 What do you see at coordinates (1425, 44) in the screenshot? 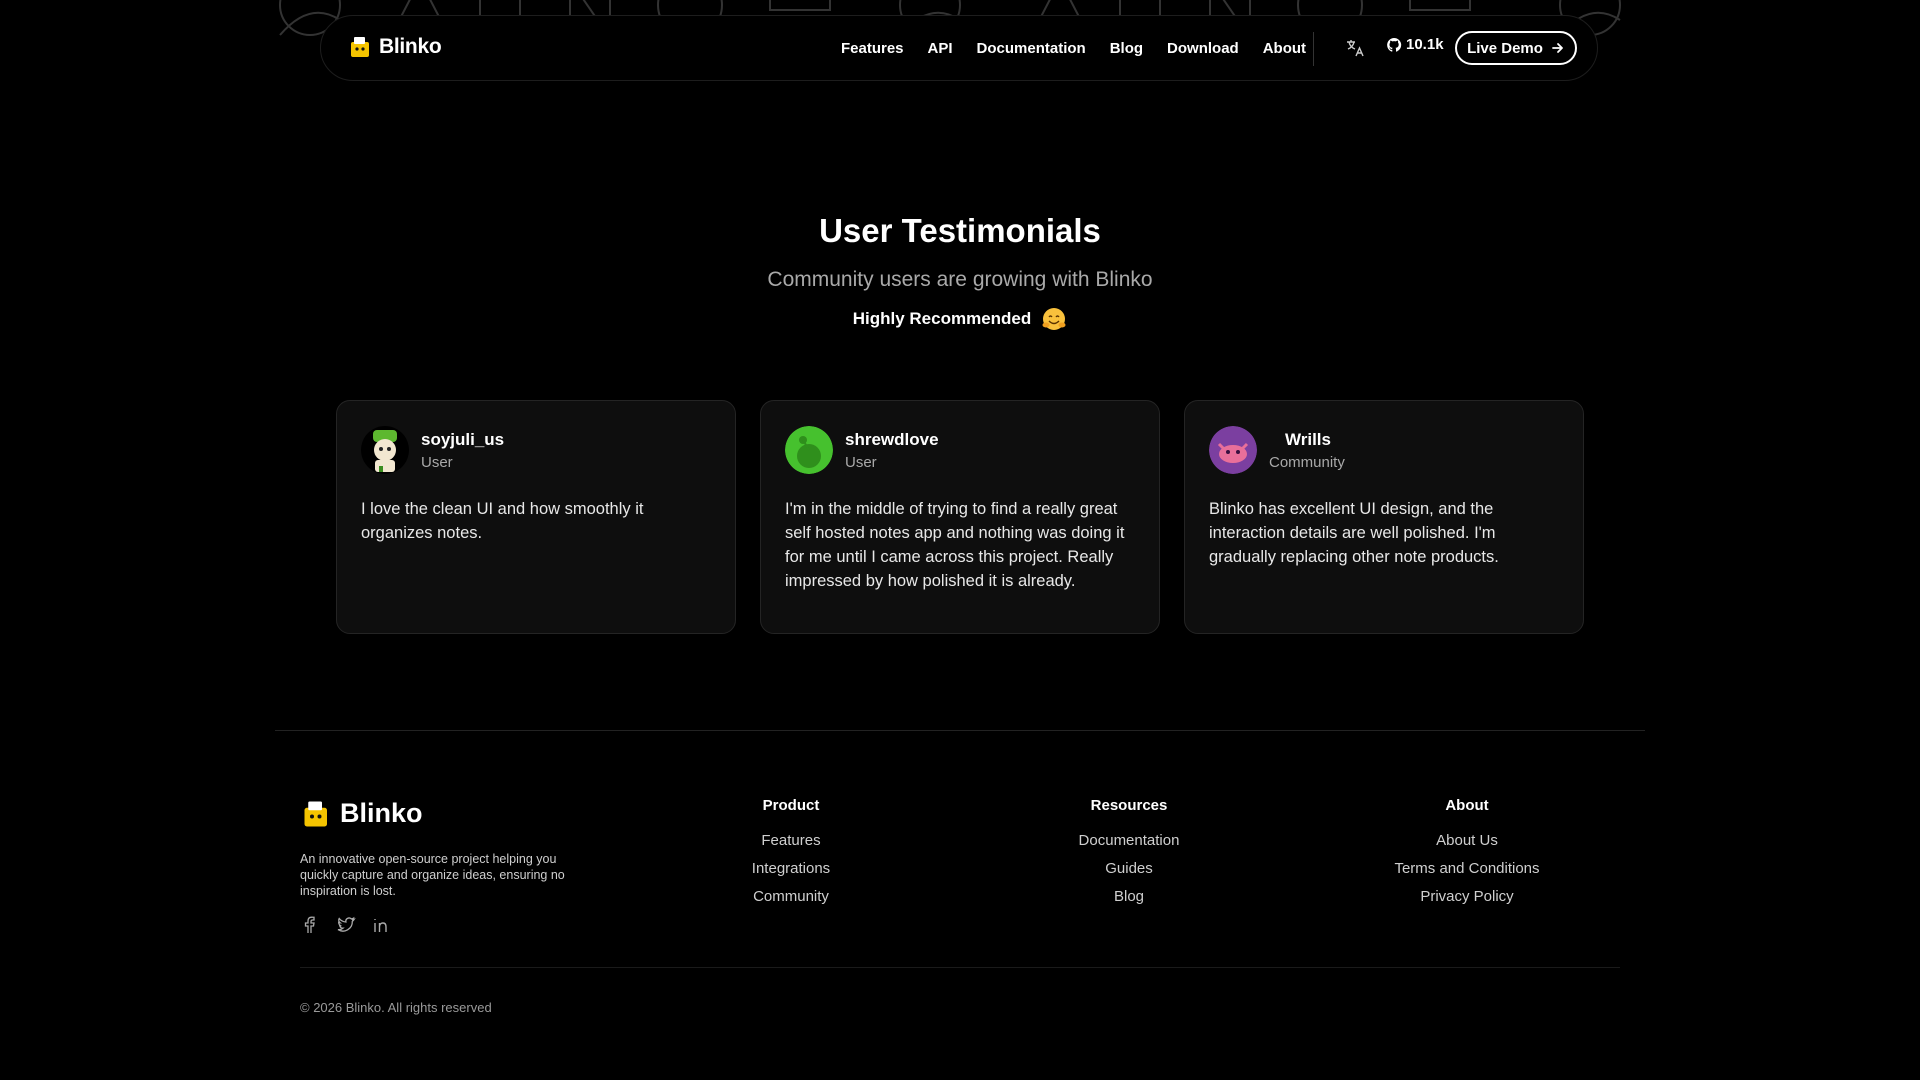
I see `github-stars-count: 10.1k` at bounding box center [1425, 44].